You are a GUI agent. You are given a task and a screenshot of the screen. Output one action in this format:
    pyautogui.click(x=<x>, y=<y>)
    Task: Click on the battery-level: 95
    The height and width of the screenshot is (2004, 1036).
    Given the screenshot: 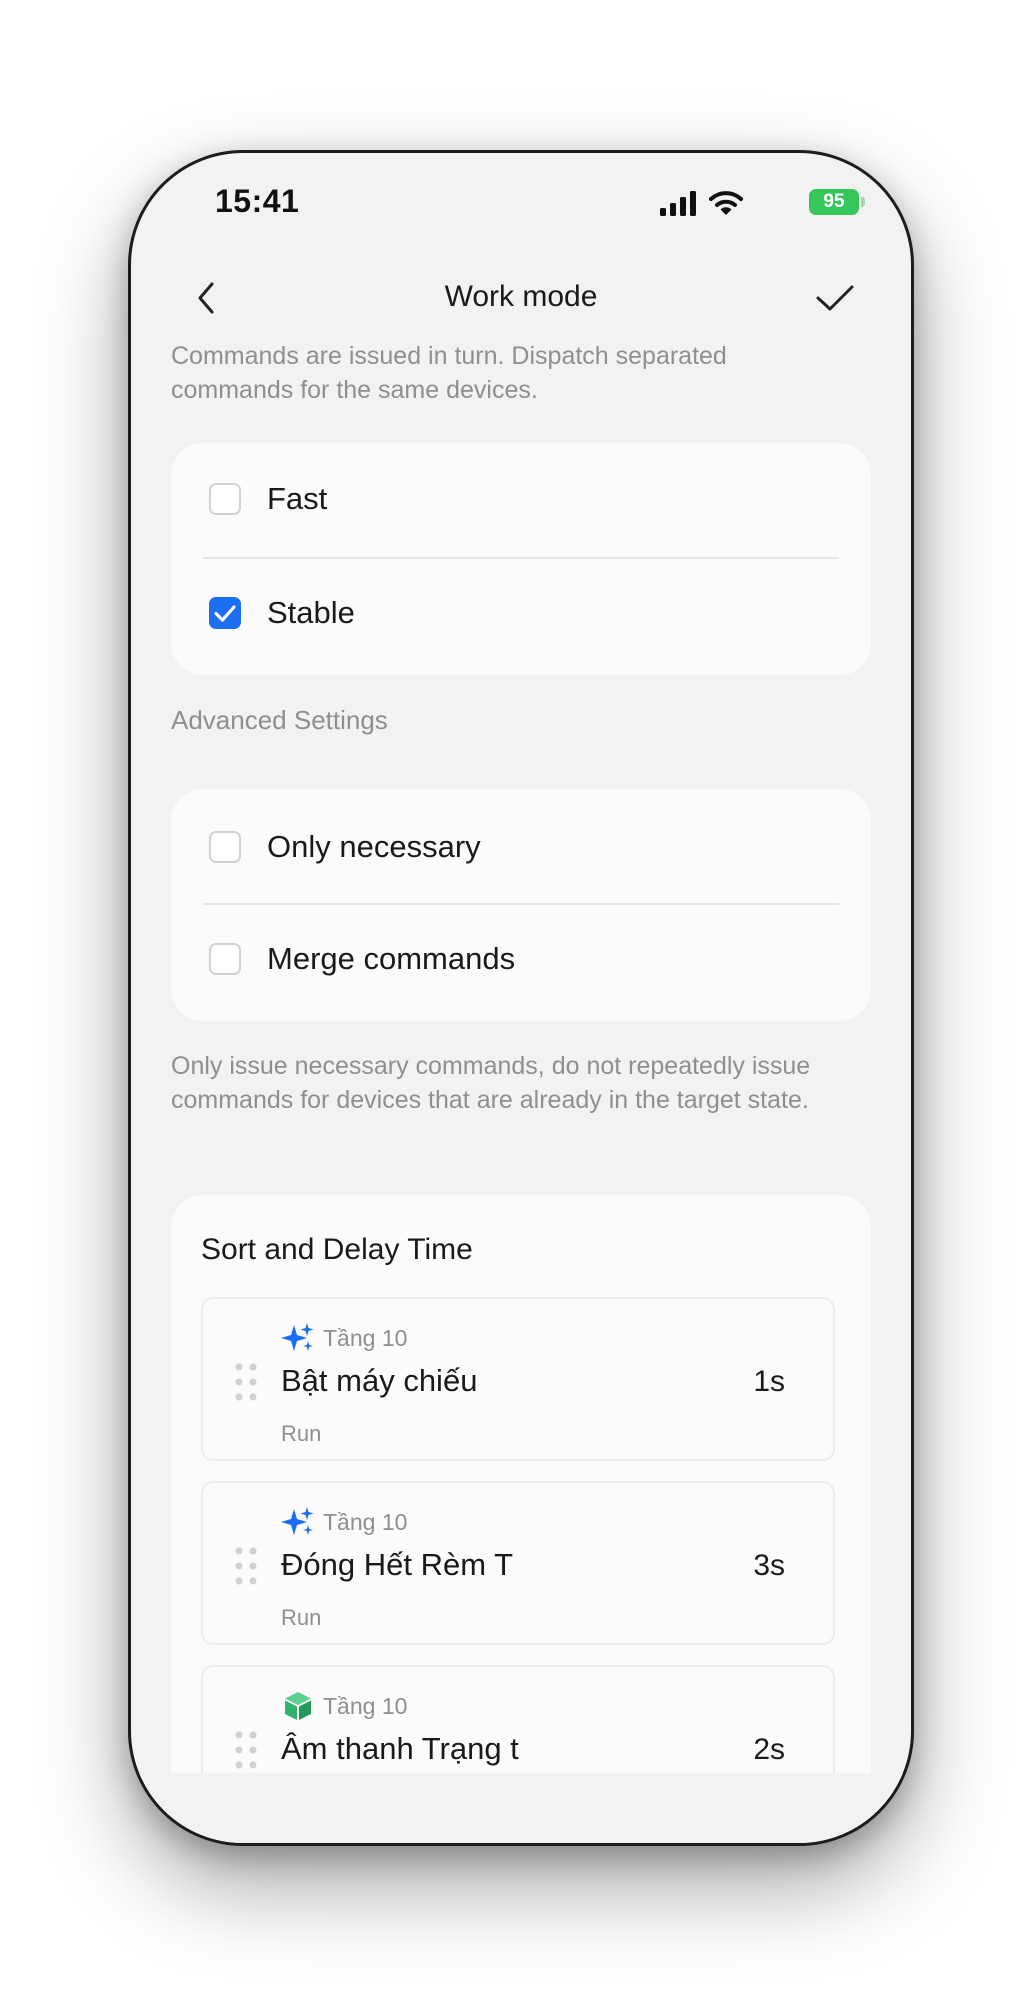 What is the action you would take?
    pyautogui.click(x=834, y=201)
    